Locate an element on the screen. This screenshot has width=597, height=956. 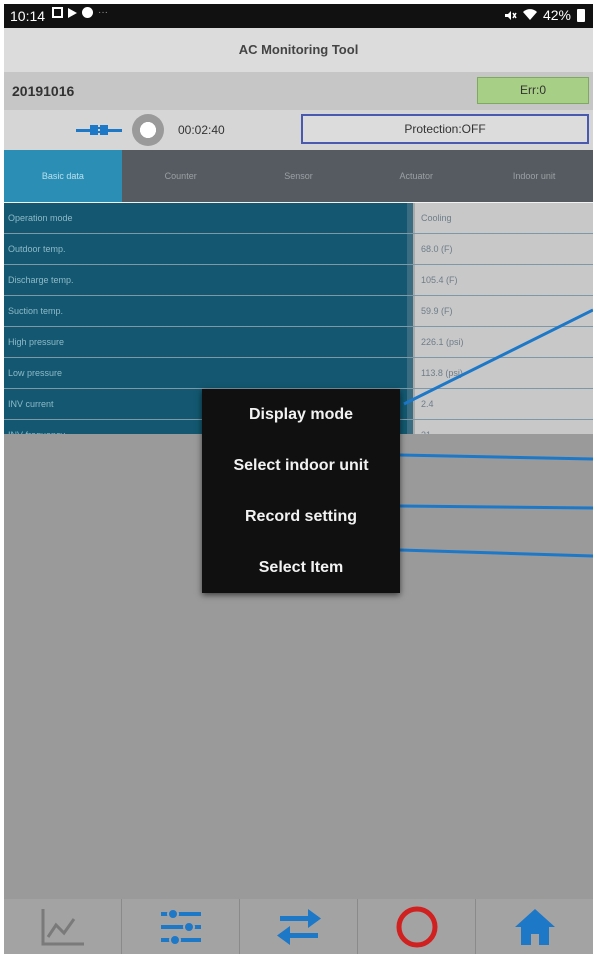
nav-graph-button is located at coordinates (63, 926).